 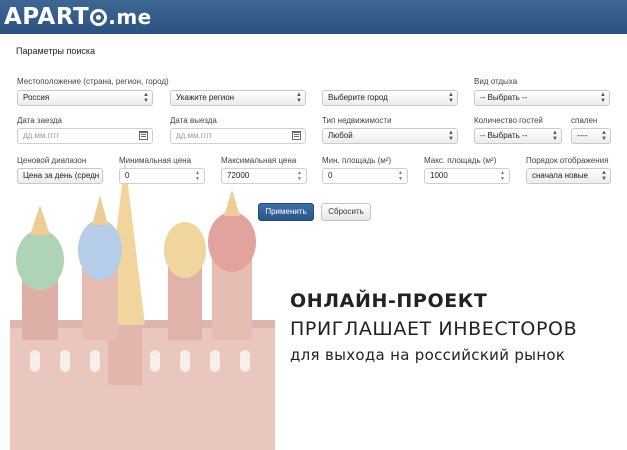 I want to click on checkout-label: Дата выезда, so click(x=193, y=120).